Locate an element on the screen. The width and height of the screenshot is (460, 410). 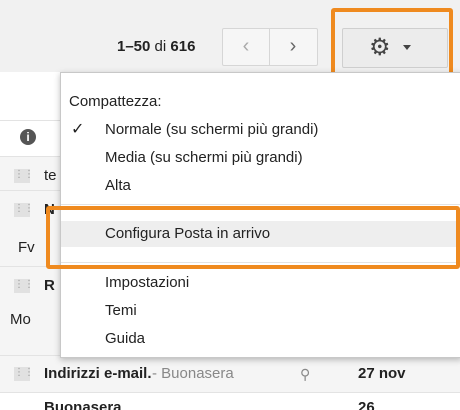
chevron-right-icon: › is located at coordinates (293, 46).